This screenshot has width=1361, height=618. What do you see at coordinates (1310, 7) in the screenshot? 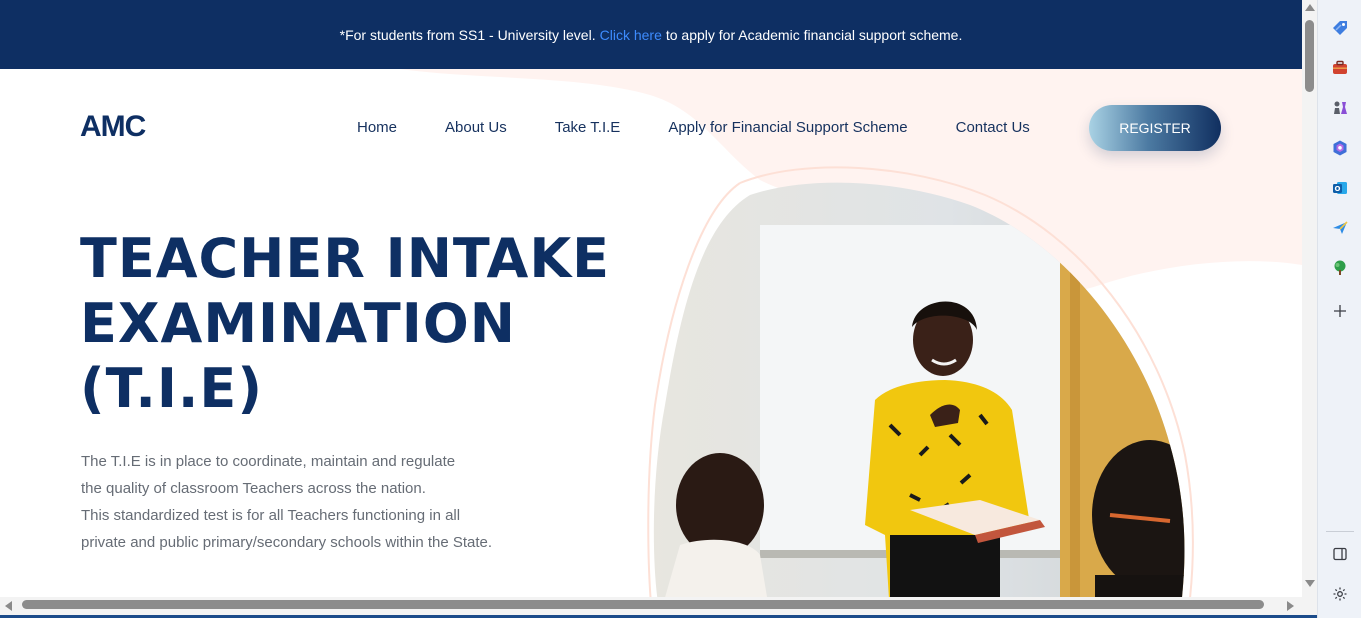
I see `scroll-up-icon` at bounding box center [1310, 7].